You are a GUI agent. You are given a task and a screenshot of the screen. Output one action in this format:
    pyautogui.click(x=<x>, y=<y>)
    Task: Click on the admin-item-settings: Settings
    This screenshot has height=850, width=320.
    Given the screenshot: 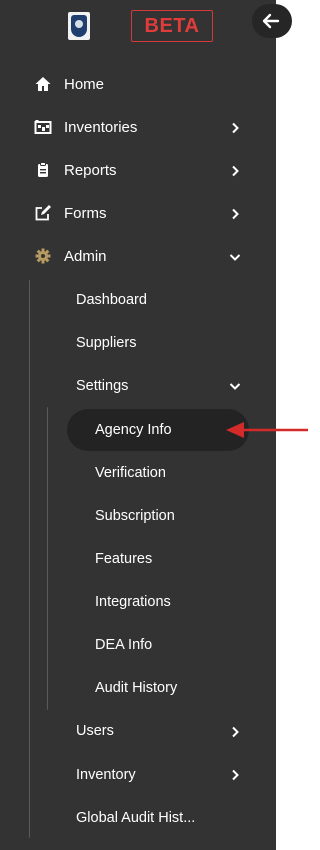 What is the action you would take?
    pyautogui.click(x=102, y=386)
    